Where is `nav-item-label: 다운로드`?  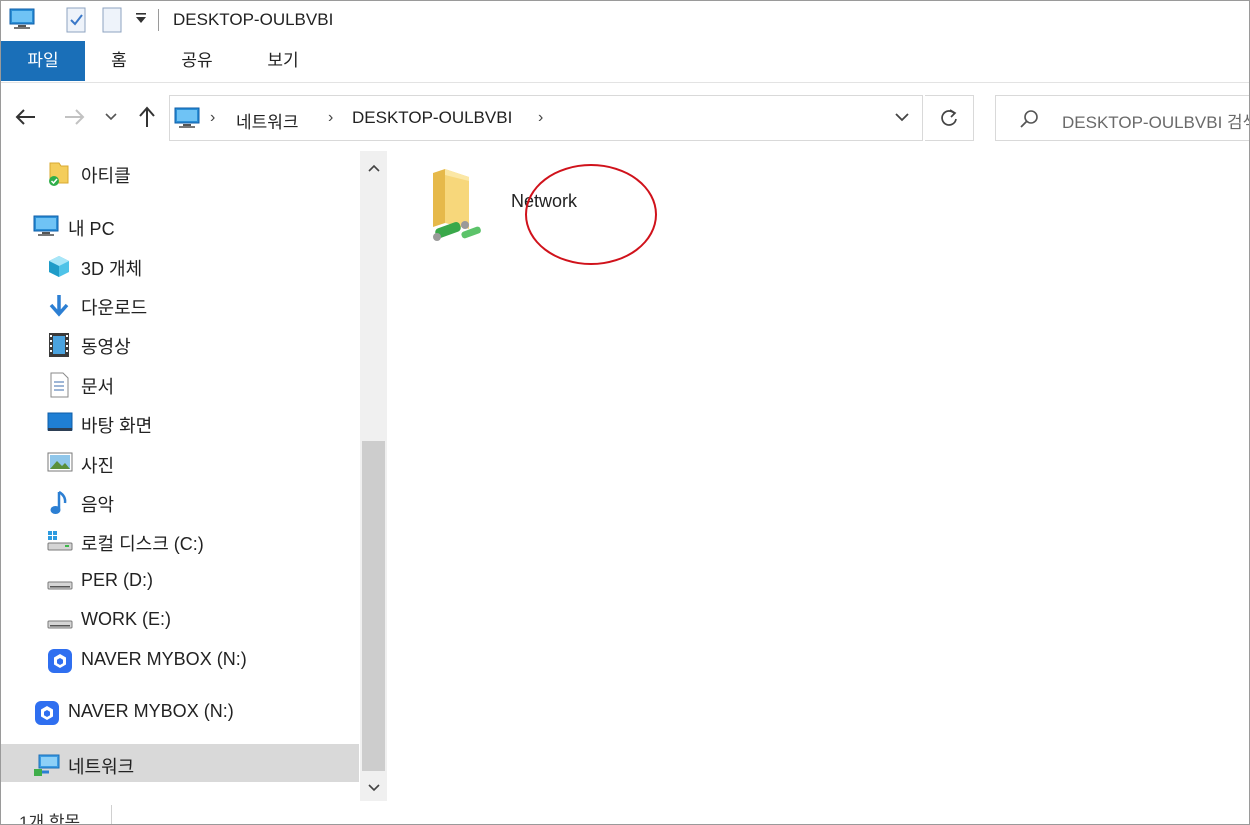 nav-item-label: 다운로드 is located at coordinates (114, 308).